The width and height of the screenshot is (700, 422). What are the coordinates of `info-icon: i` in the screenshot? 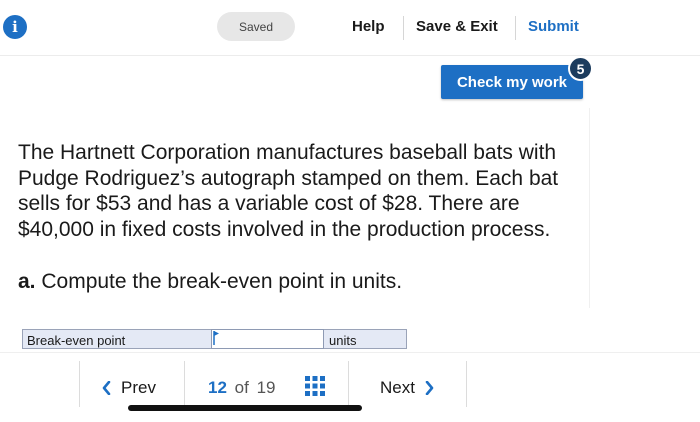 It's located at (15, 27).